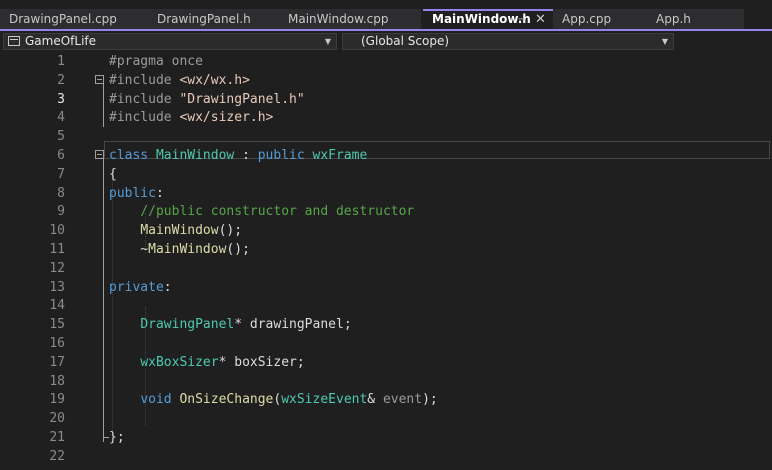 This screenshot has height=470, width=772. Describe the element at coordinates (386, 287) in the screenshot. I see `code-line: 13 private:` at that location.